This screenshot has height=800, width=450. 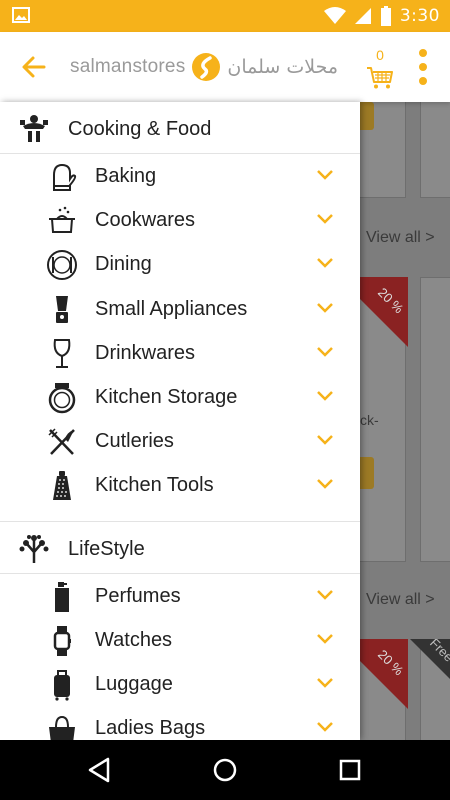 I want to click on back-arrow-icon, so click(x=34, y=67).